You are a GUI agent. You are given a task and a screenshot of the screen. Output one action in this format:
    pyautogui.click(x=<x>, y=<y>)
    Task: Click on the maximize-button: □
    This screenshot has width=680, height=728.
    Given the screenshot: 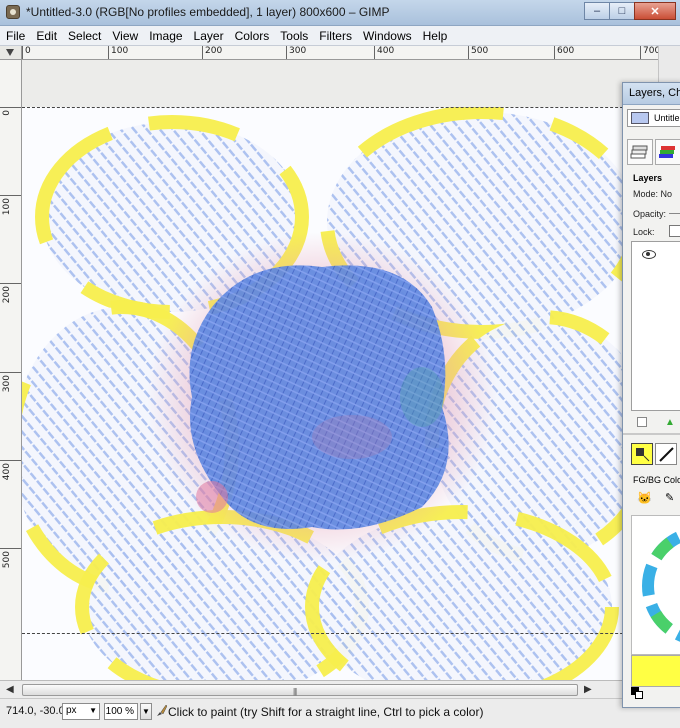 What is the action you would take?
    pyautogui.click(x=622, y=11)
    